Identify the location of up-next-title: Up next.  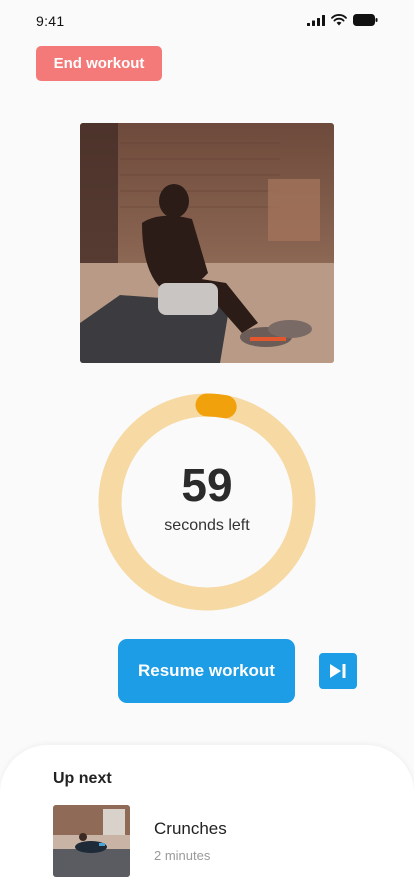
(82, 778).